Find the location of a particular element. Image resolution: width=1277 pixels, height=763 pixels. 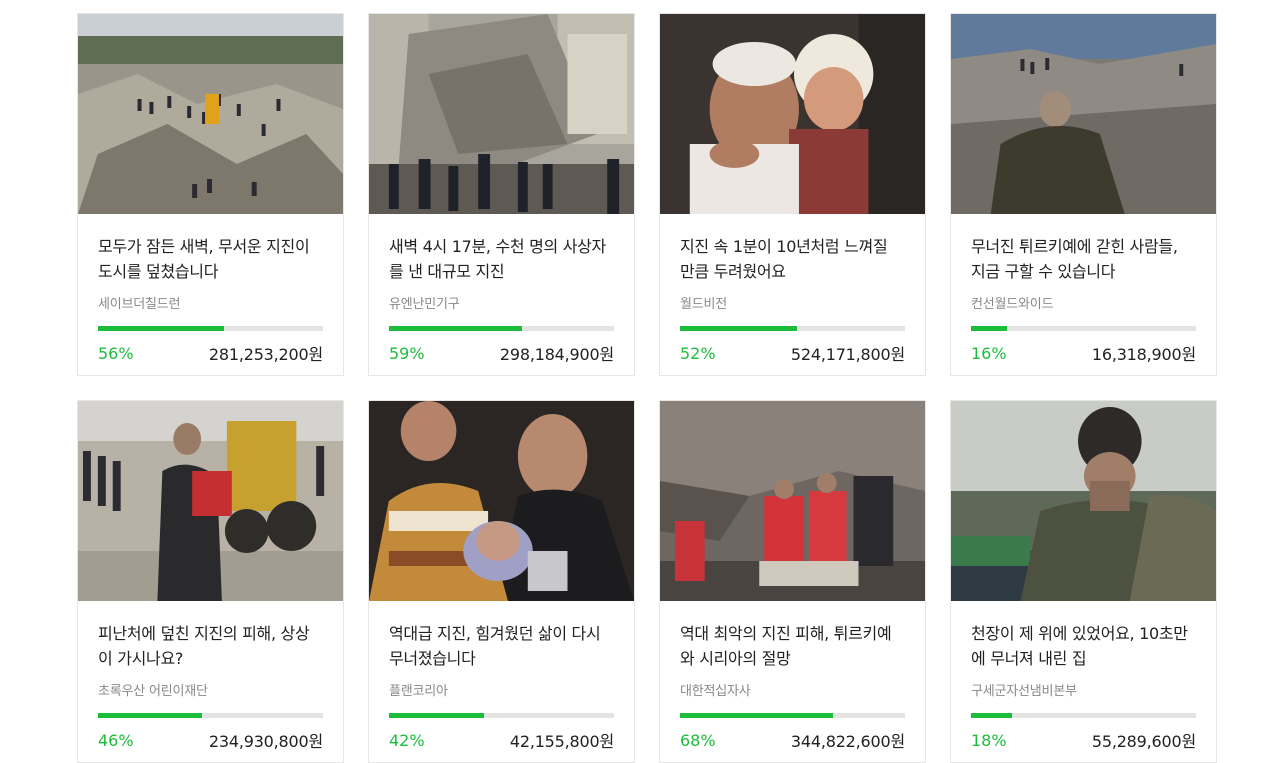

progress-percent: 59% is located at coordinates (407, 353).